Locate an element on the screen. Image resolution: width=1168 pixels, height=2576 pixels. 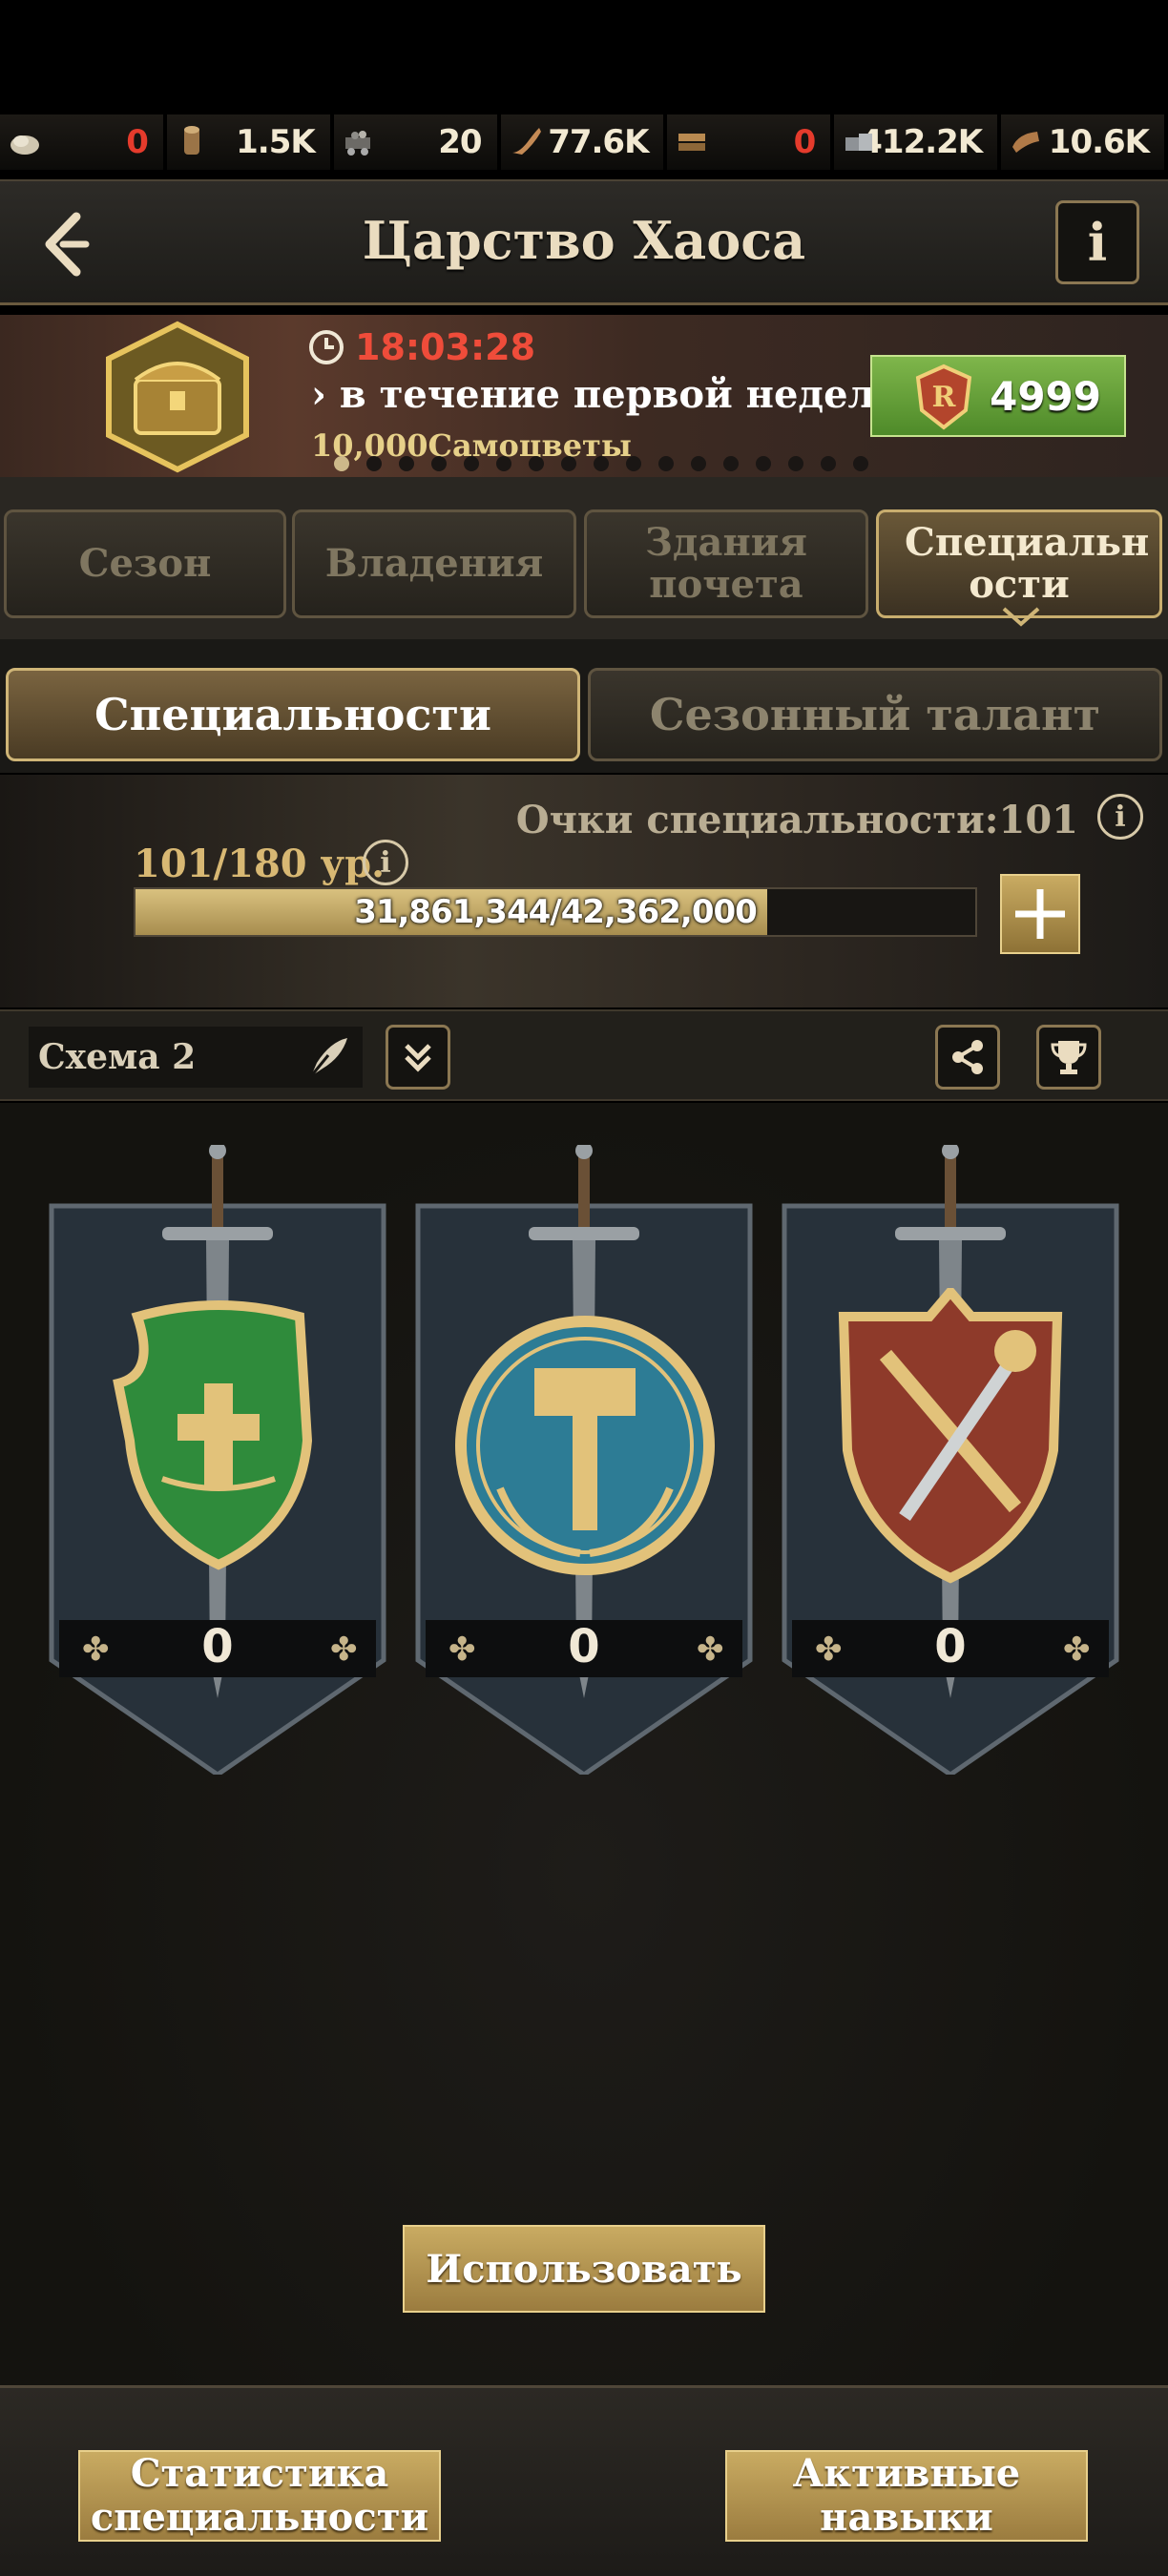
wood-icon is located at coordinates (191, 140).